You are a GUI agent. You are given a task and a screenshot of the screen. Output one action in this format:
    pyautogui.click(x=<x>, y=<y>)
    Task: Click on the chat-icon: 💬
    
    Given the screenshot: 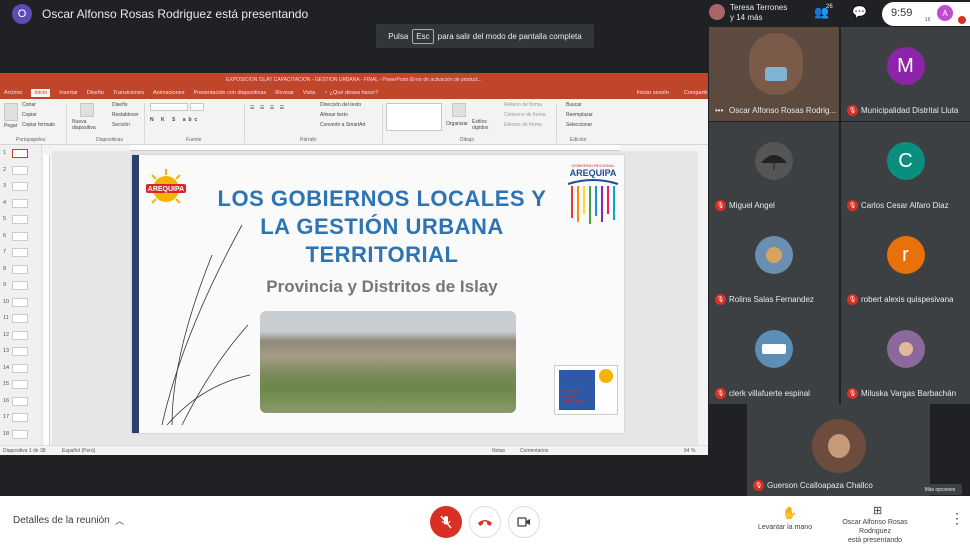 What is the action you would take?
    pyautogui.click(x=859, y=12)
    